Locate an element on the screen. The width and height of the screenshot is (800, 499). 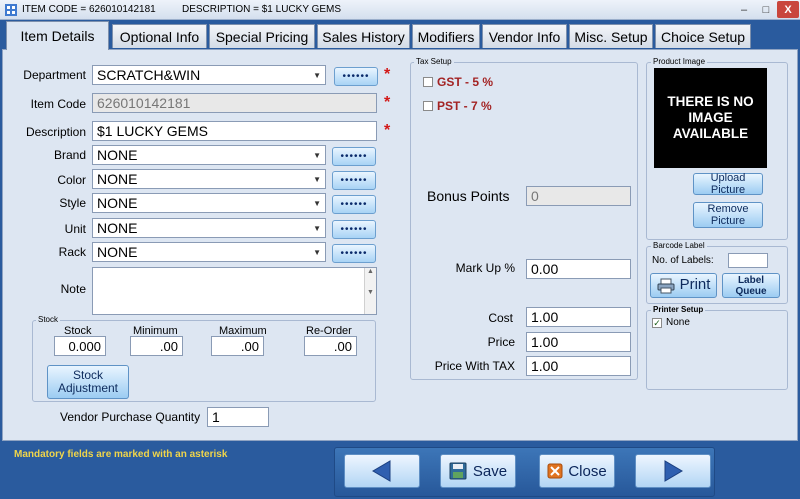
department-value: SCRATCH&WIN is located at coordinates (149, 75).